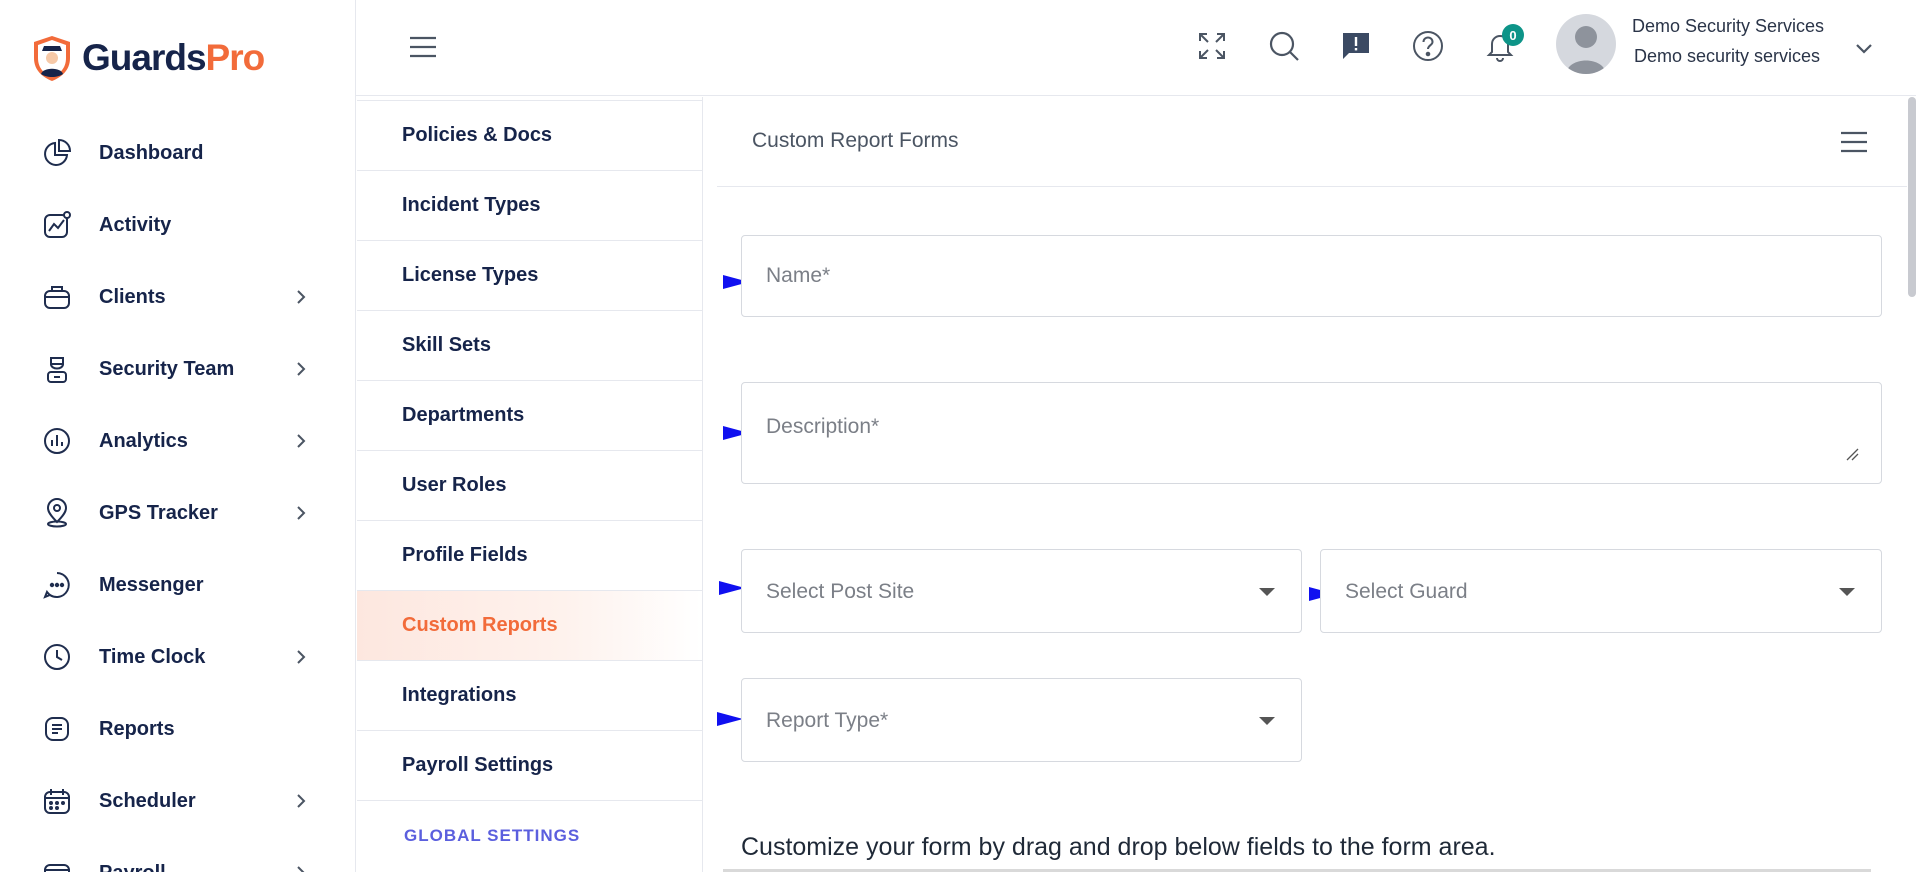  Describe the element at coordinates (529, 346) in the screenshot. I see `settings-item-skill-sets: Skill Sets` at that location.